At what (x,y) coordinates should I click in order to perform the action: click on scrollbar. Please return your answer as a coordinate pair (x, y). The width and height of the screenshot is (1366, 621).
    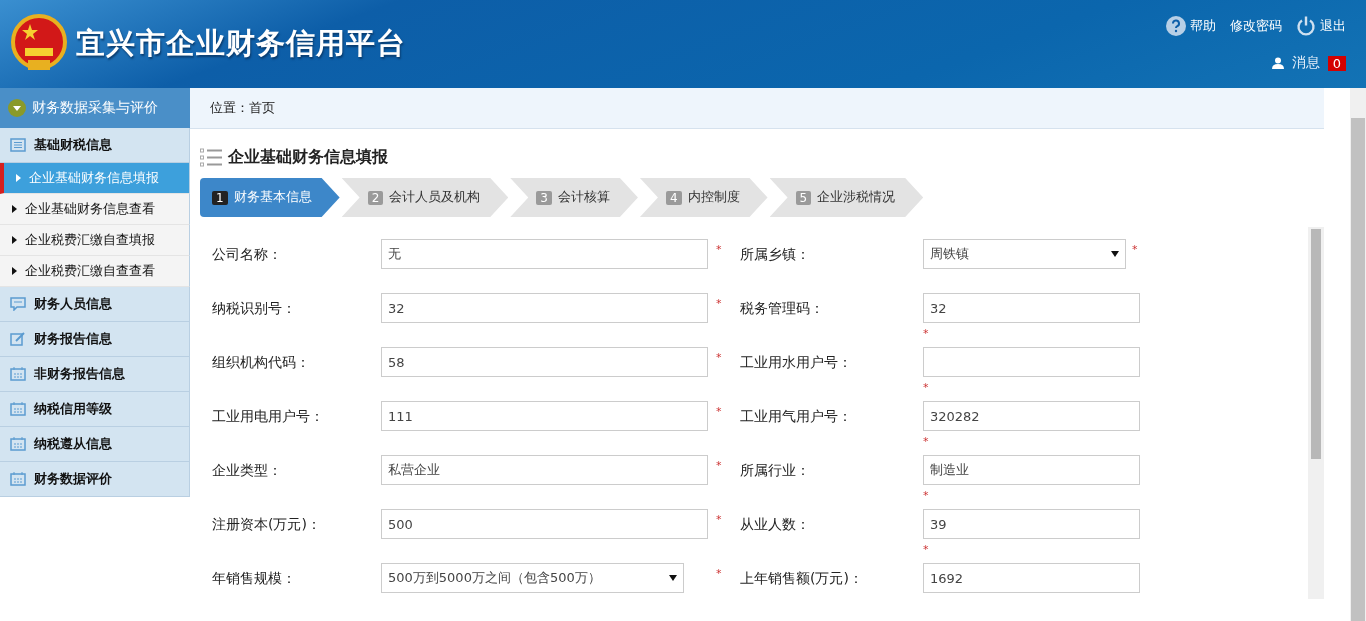
    Looking at the image, I should click on (1316, 413).